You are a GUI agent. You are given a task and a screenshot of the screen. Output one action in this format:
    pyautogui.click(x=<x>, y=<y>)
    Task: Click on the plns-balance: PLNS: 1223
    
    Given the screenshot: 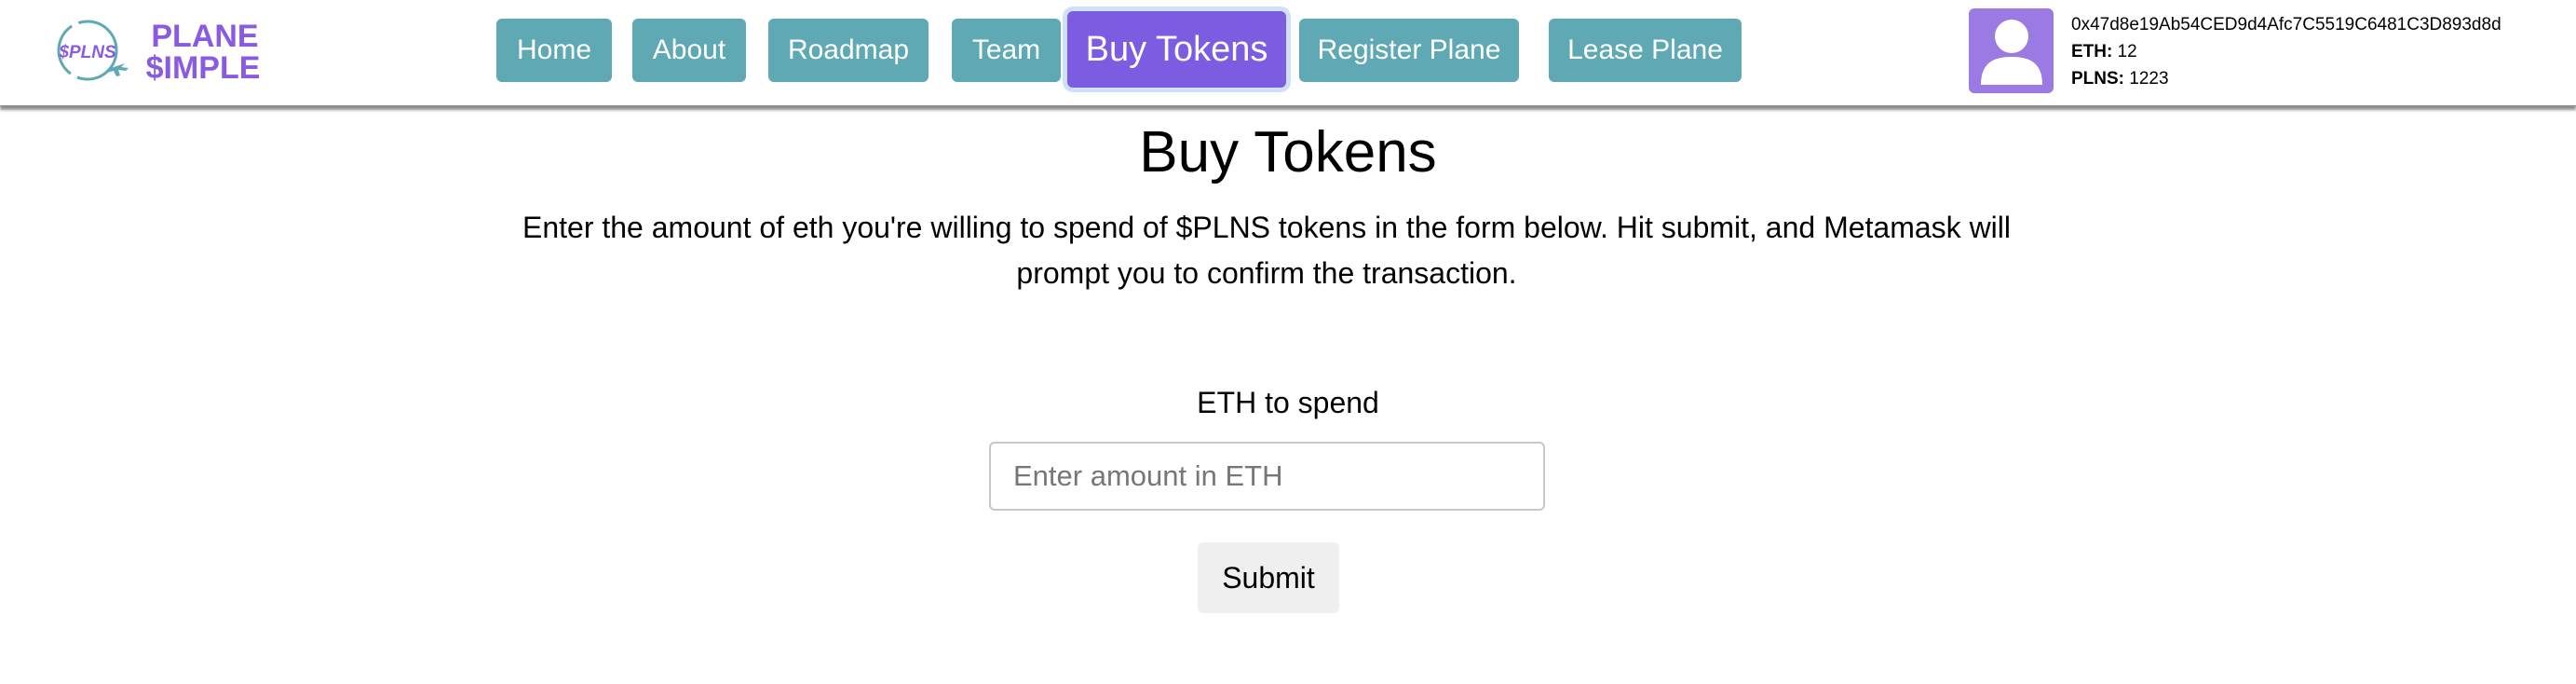 What is the action you would take?
    pyautogui.click(x=2286, y=78)
    